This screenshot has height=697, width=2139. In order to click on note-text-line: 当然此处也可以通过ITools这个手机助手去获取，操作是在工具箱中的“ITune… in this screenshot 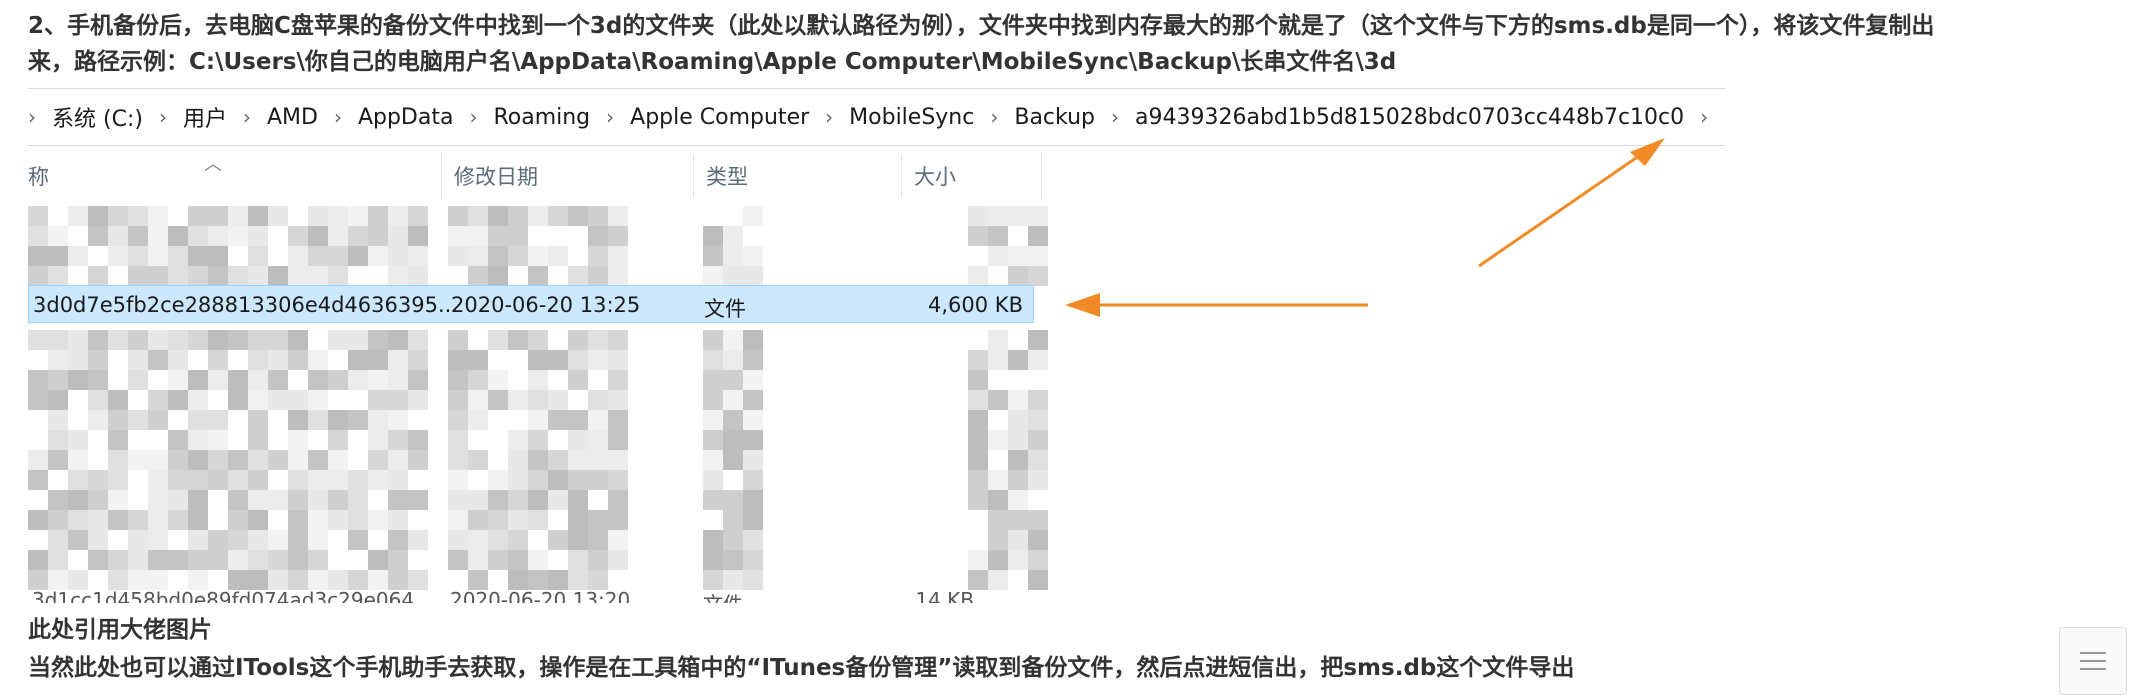, I will do `click(801, 668)`.